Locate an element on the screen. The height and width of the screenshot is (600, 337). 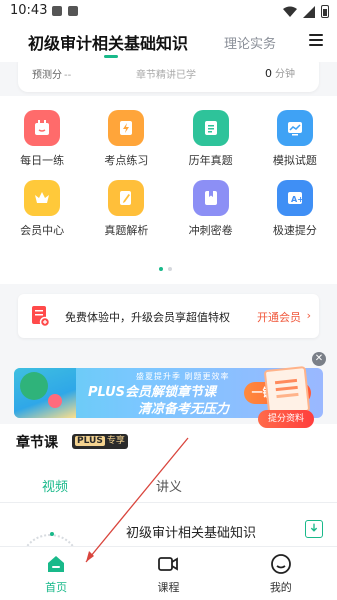
tabs-divider is located at coordinates (168, 502).